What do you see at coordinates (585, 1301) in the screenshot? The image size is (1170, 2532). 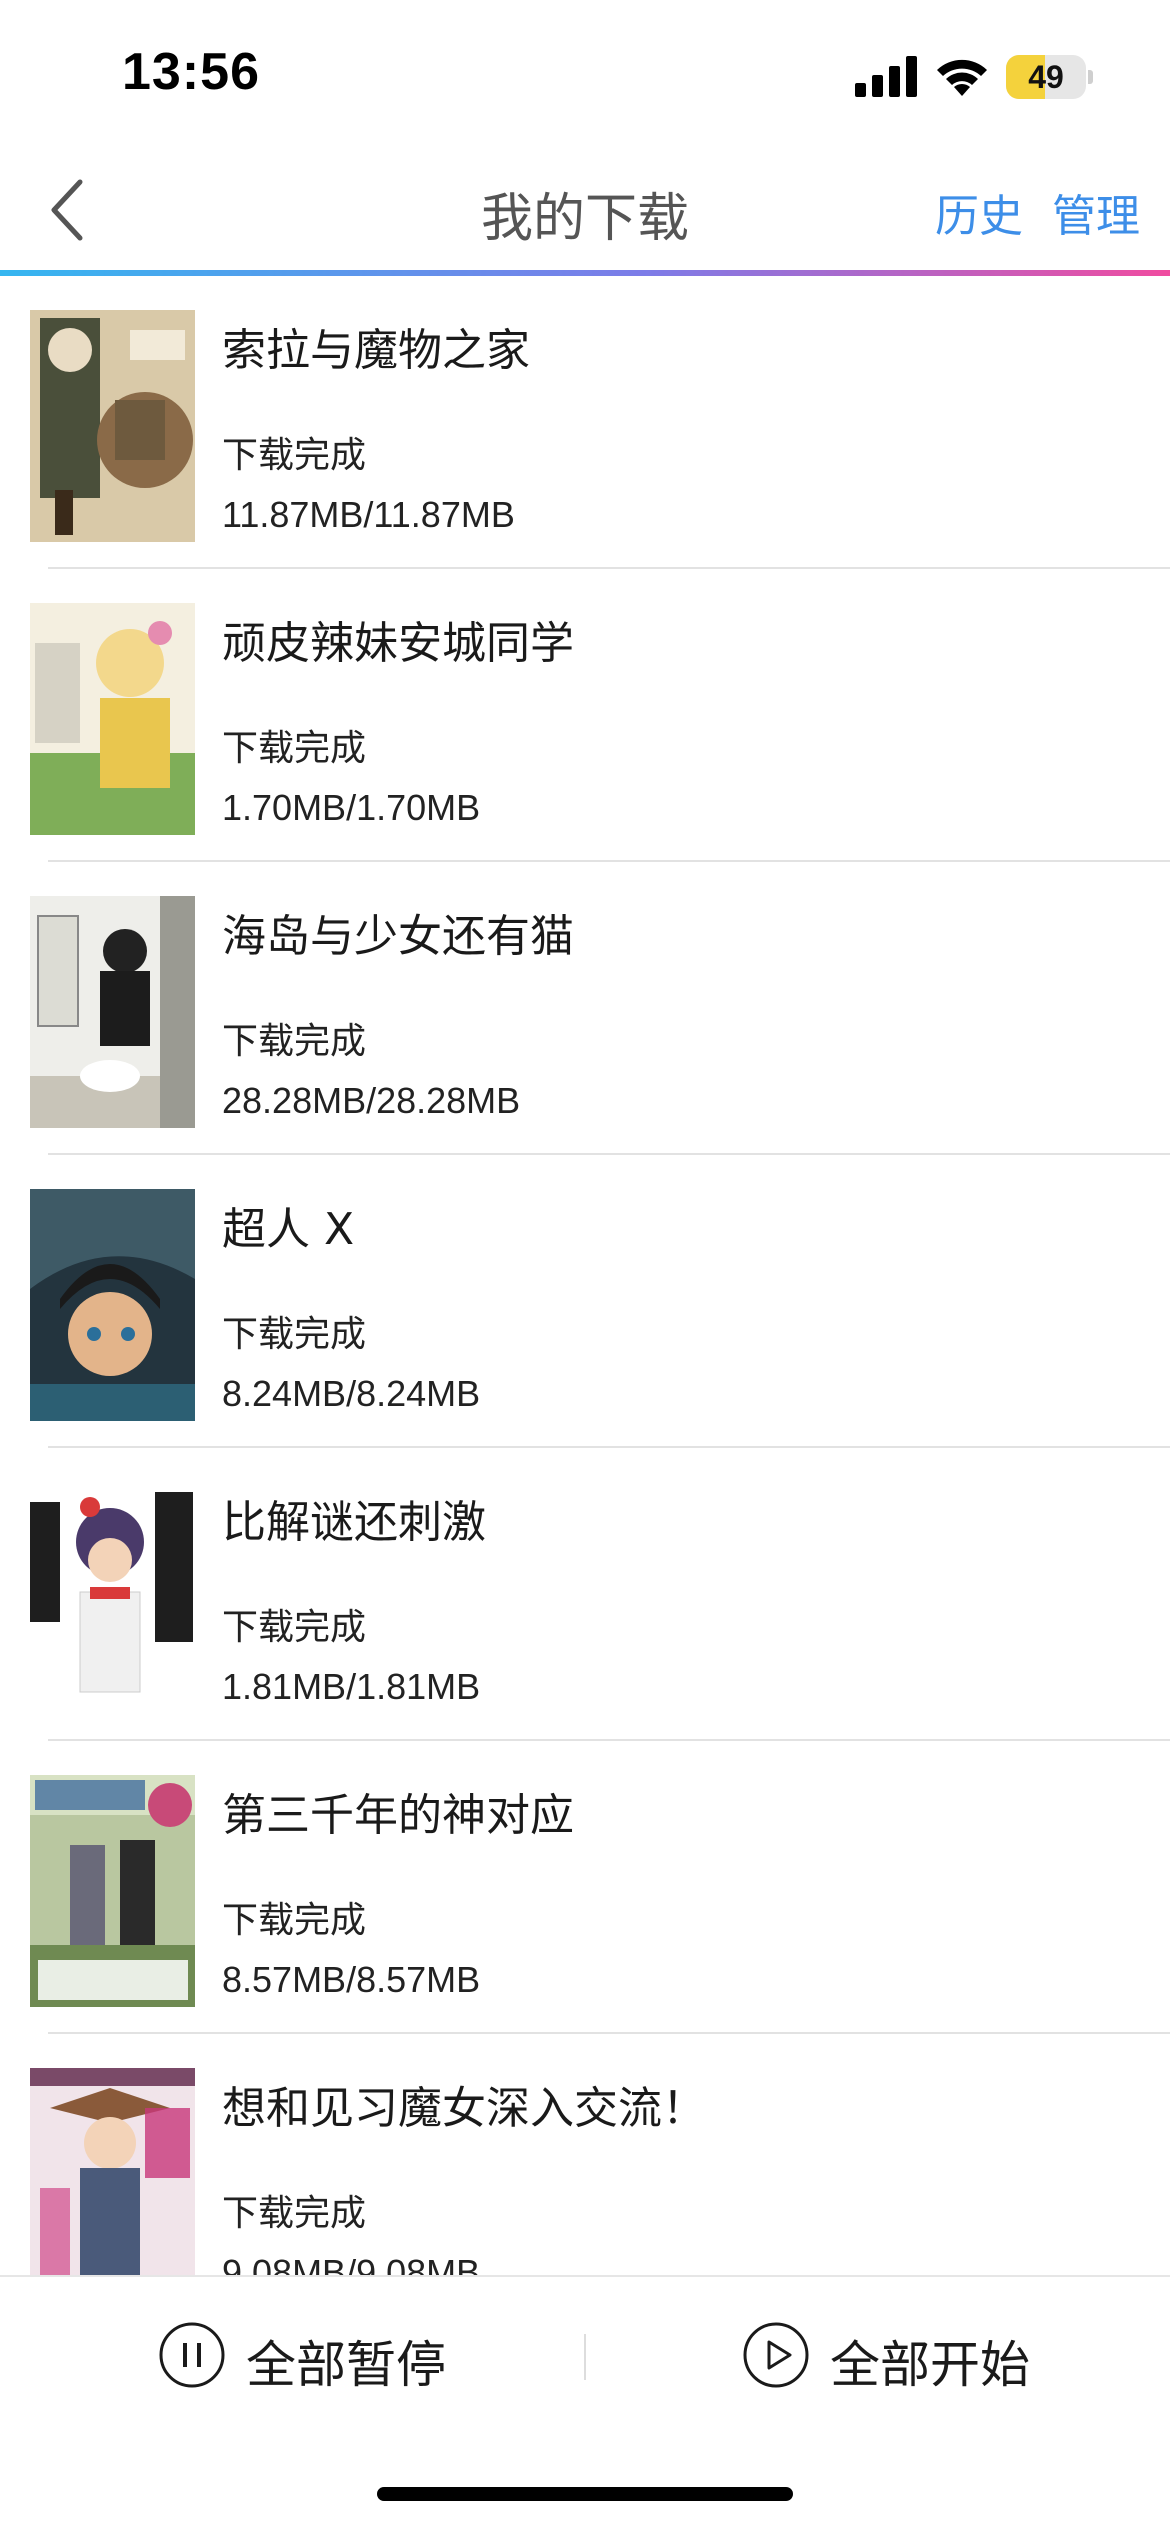 I see `download-item: 超人 X 下载完成 8.24MB/8.24MB` at bounding box center [585, 1301].